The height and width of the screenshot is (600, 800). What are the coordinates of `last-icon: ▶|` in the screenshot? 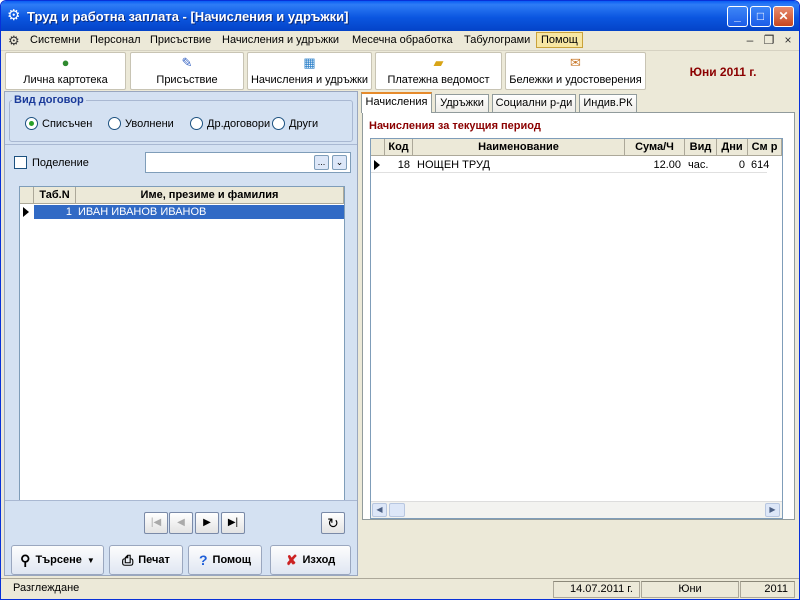 It's located at (233, 522).